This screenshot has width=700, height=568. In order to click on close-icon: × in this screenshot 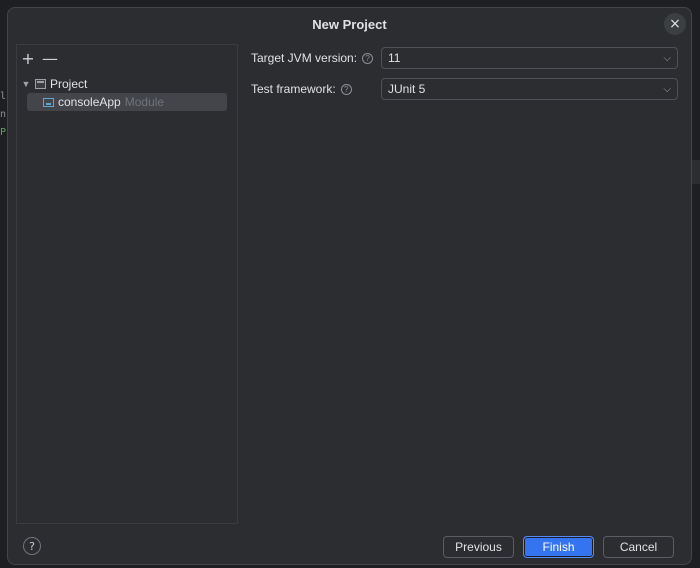, I will do `click(675, 24)`.